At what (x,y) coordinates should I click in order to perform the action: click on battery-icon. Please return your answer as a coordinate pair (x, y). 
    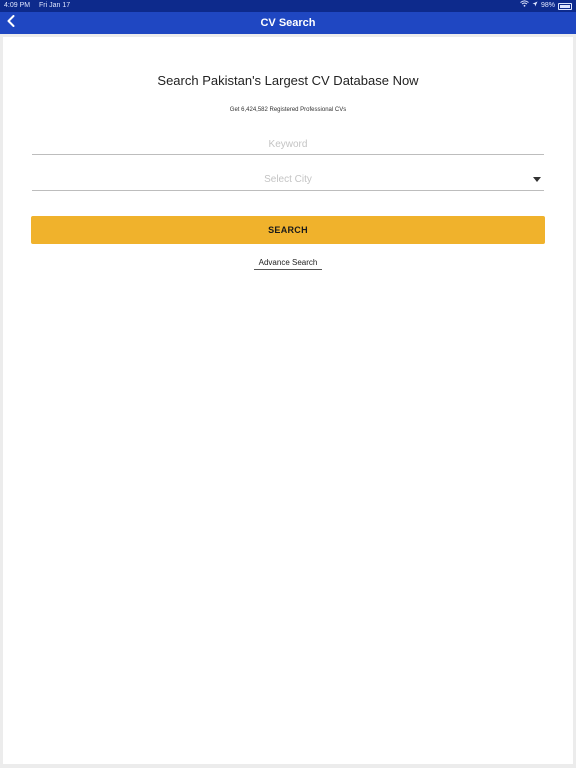
    Looking at the image, I should click on (565, 6).